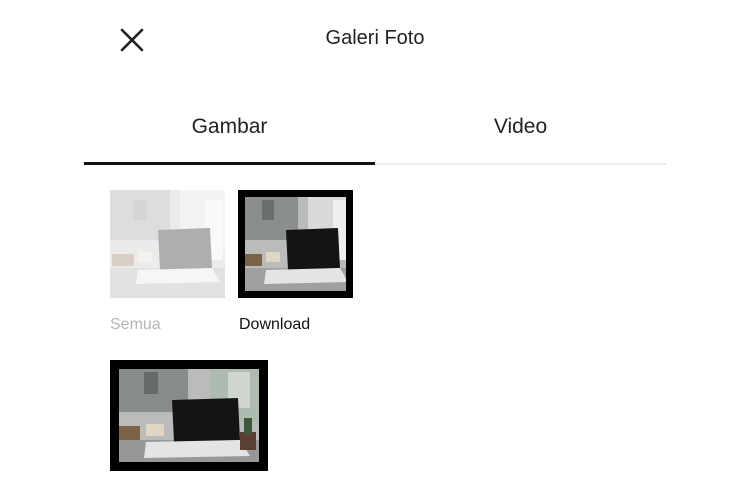 The height and width of the screenshot is (500, 750). What do you see at coordinates (275, 324) in the screenshot?
I see `album-label: Download` at bounding box center [275, 324].